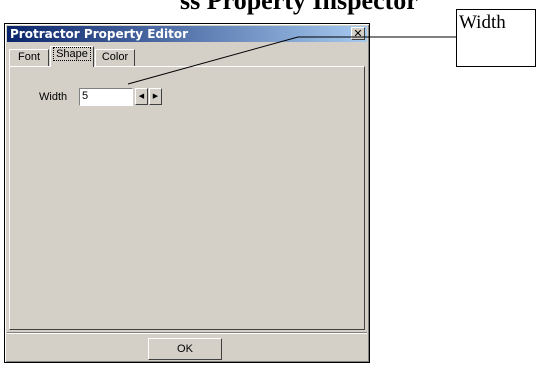  I want to click on tab-shape: Shape, so click(72, 56).